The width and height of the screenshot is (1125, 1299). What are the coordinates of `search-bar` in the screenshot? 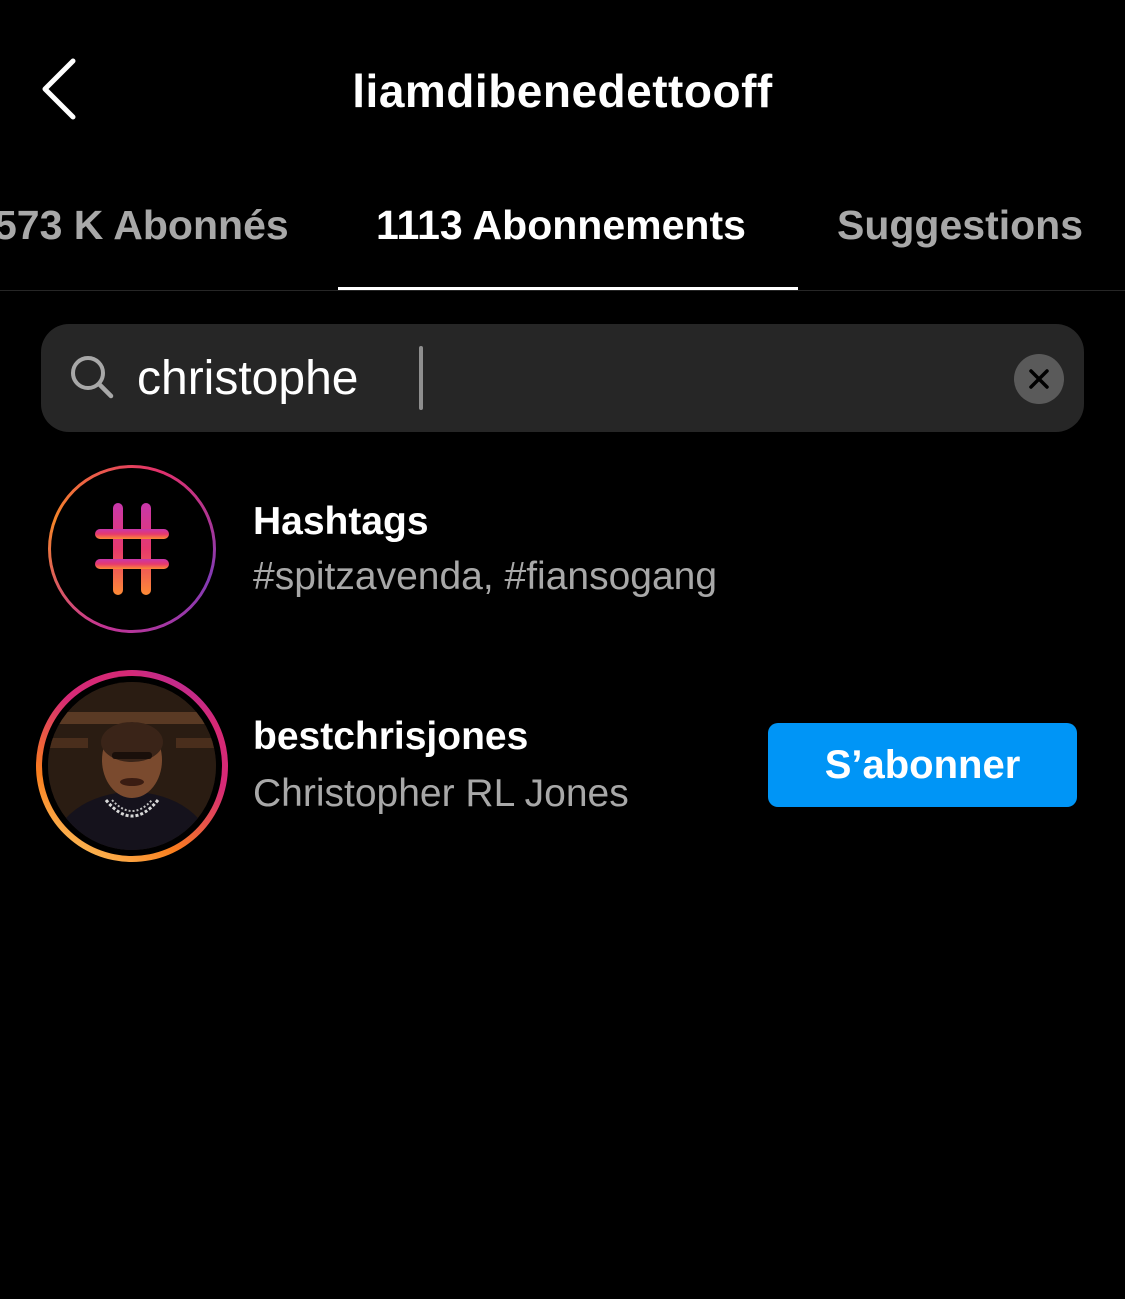 It's located at (562, 378).